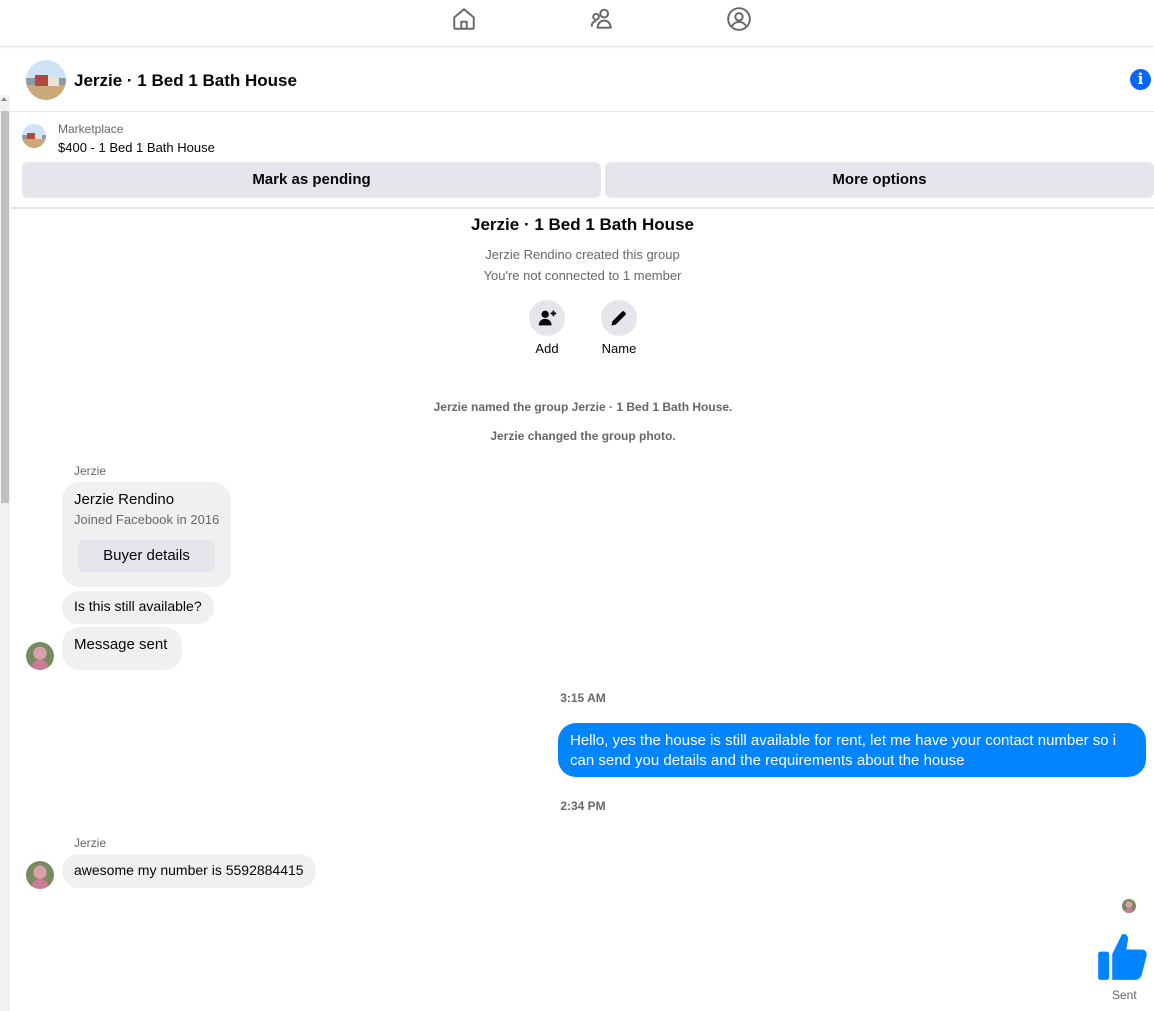 Image resolution: width=1154 pixels, height=1011 pixels. Describe the element at coordinates (136, 147) in the screenshot. I see `listing-title: $400 - 1 Bed 1 Bath House` at that location.